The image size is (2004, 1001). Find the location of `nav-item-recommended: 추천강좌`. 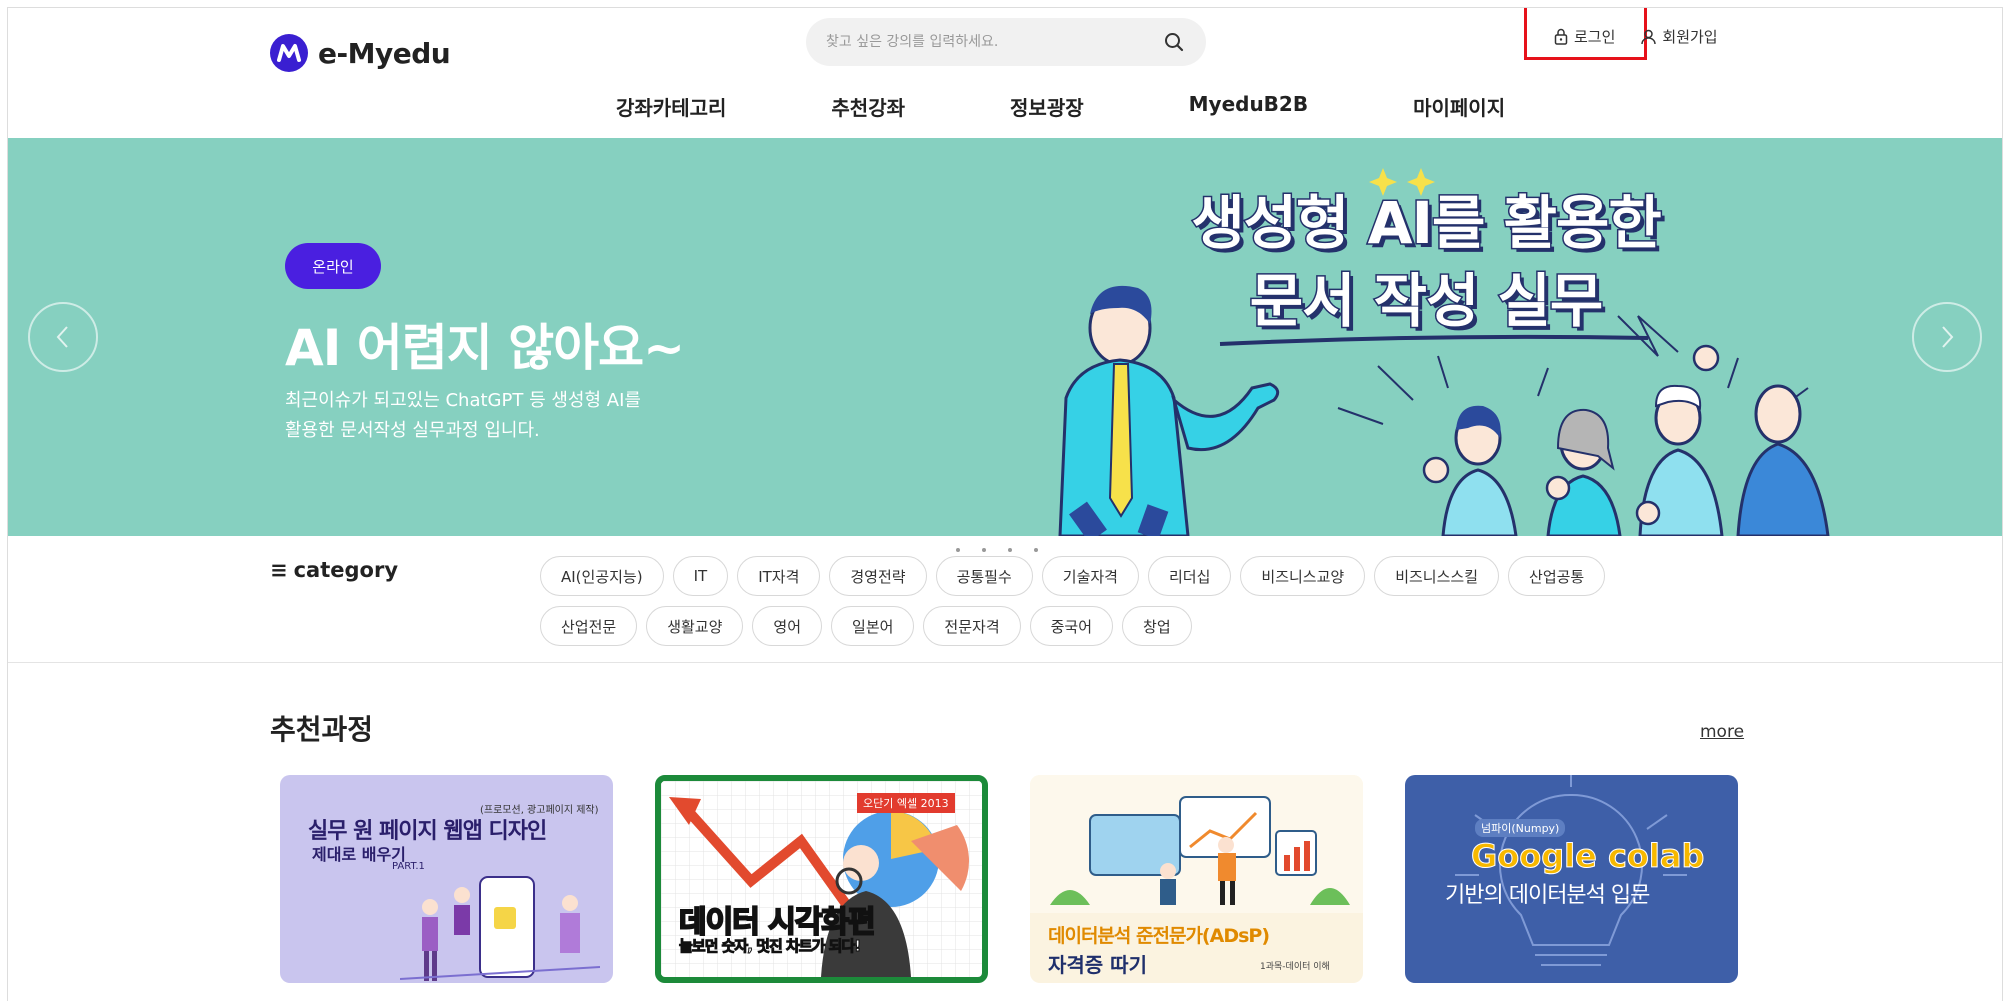

nav-item-recommended: 추천강좌 is located at coordinates (868, 106).